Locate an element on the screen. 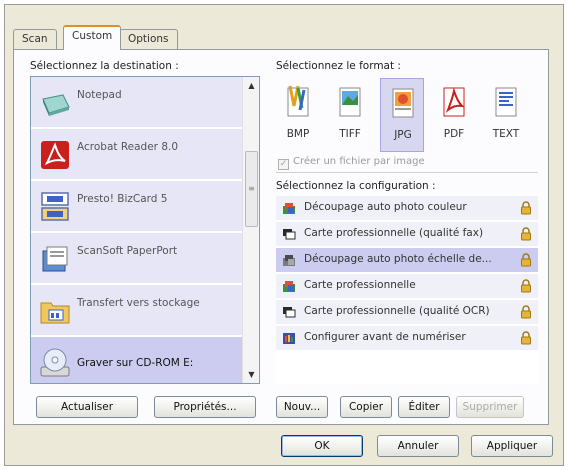 Image resolution: width=568 pixels, height=470 pixels. config-item: Découpage auto photo couleur is located at coordinates (407, 208).